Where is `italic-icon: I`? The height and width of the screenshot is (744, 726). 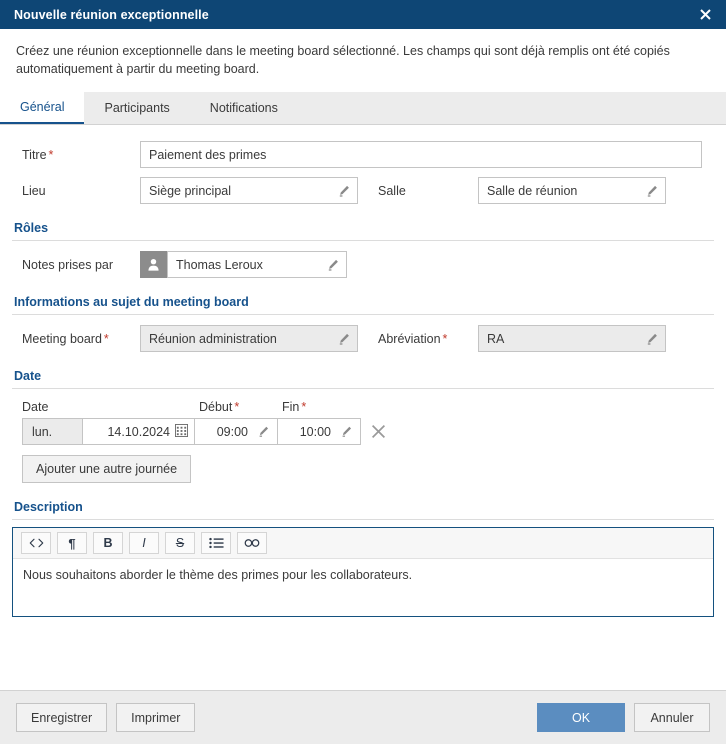 italic-icon: I is located at coordinates (144, 543).